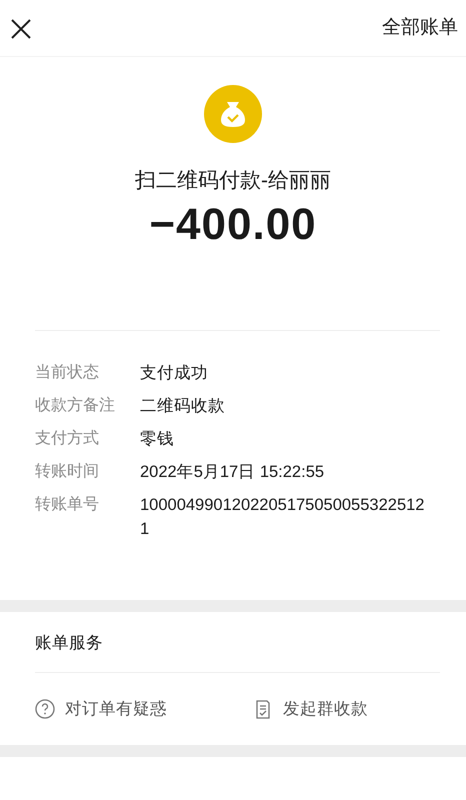 This screenshot has width=466, height=800. Describe the element at coordinates (67, 438) in the screenshot. I see `detail-label: 支付方式` at that location.